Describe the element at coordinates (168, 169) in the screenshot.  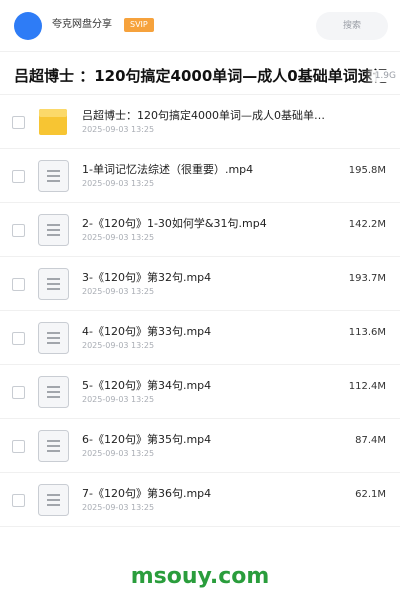
I see `file-name: 1-单词记忆法综述（很重要）.mp4` at that location.